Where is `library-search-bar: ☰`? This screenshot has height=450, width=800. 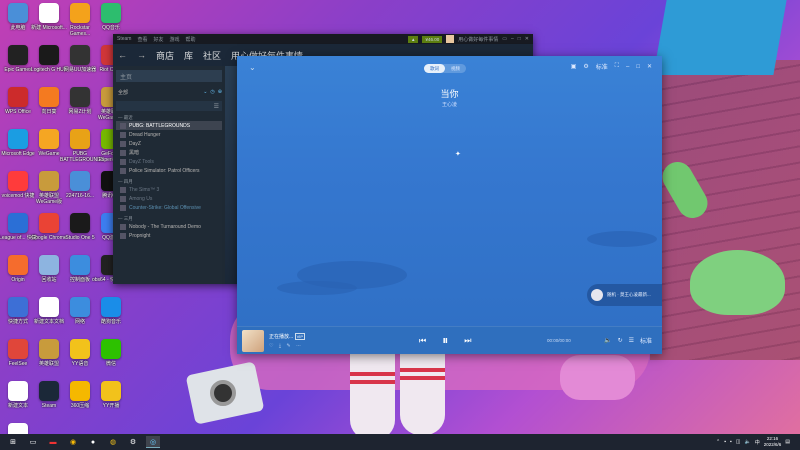 library-search-bar: ☰ is located at coordinates (169, 106).